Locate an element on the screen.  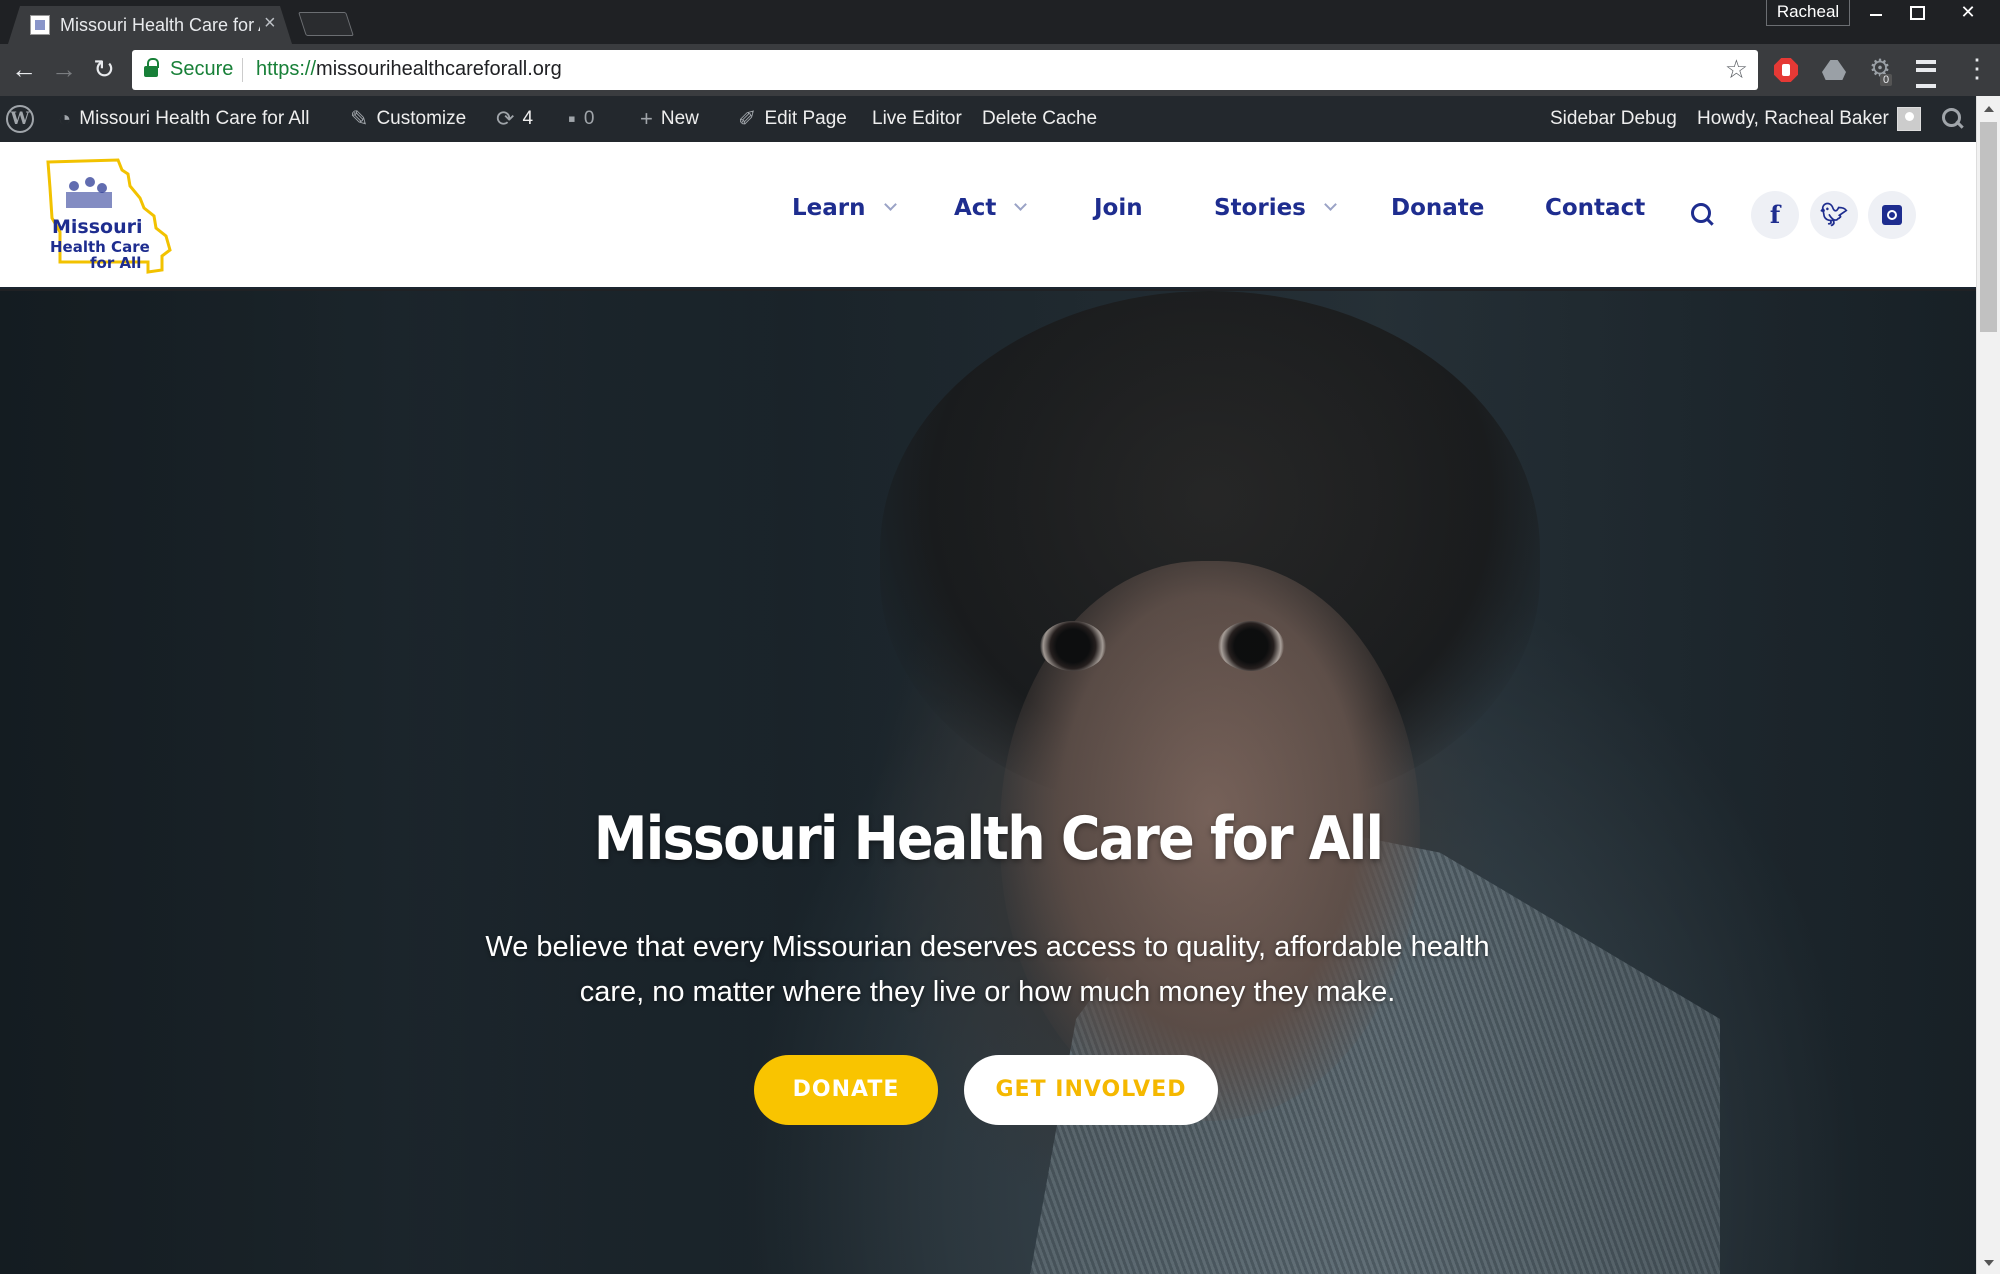
admin-edit-page: ✐ Edit Page is located at coordinates (792, 119).